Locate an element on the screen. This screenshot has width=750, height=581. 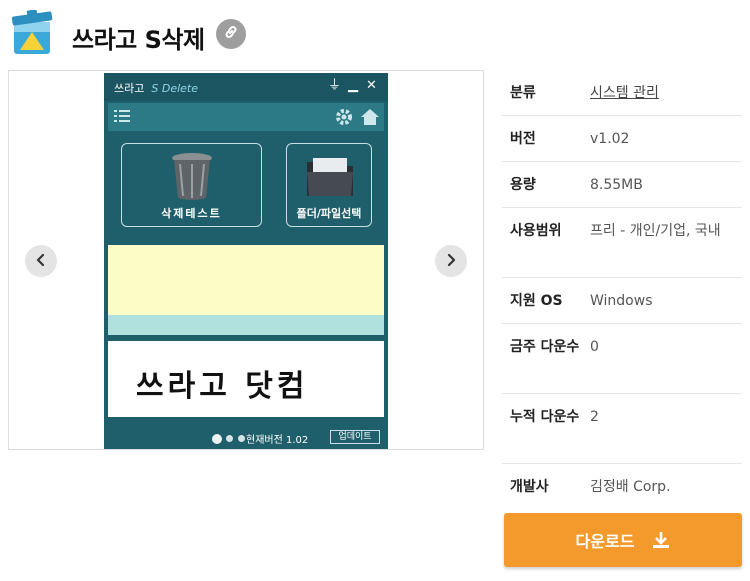
info-row-size: 용량 8.55MB is located at coordinates (622, 185).